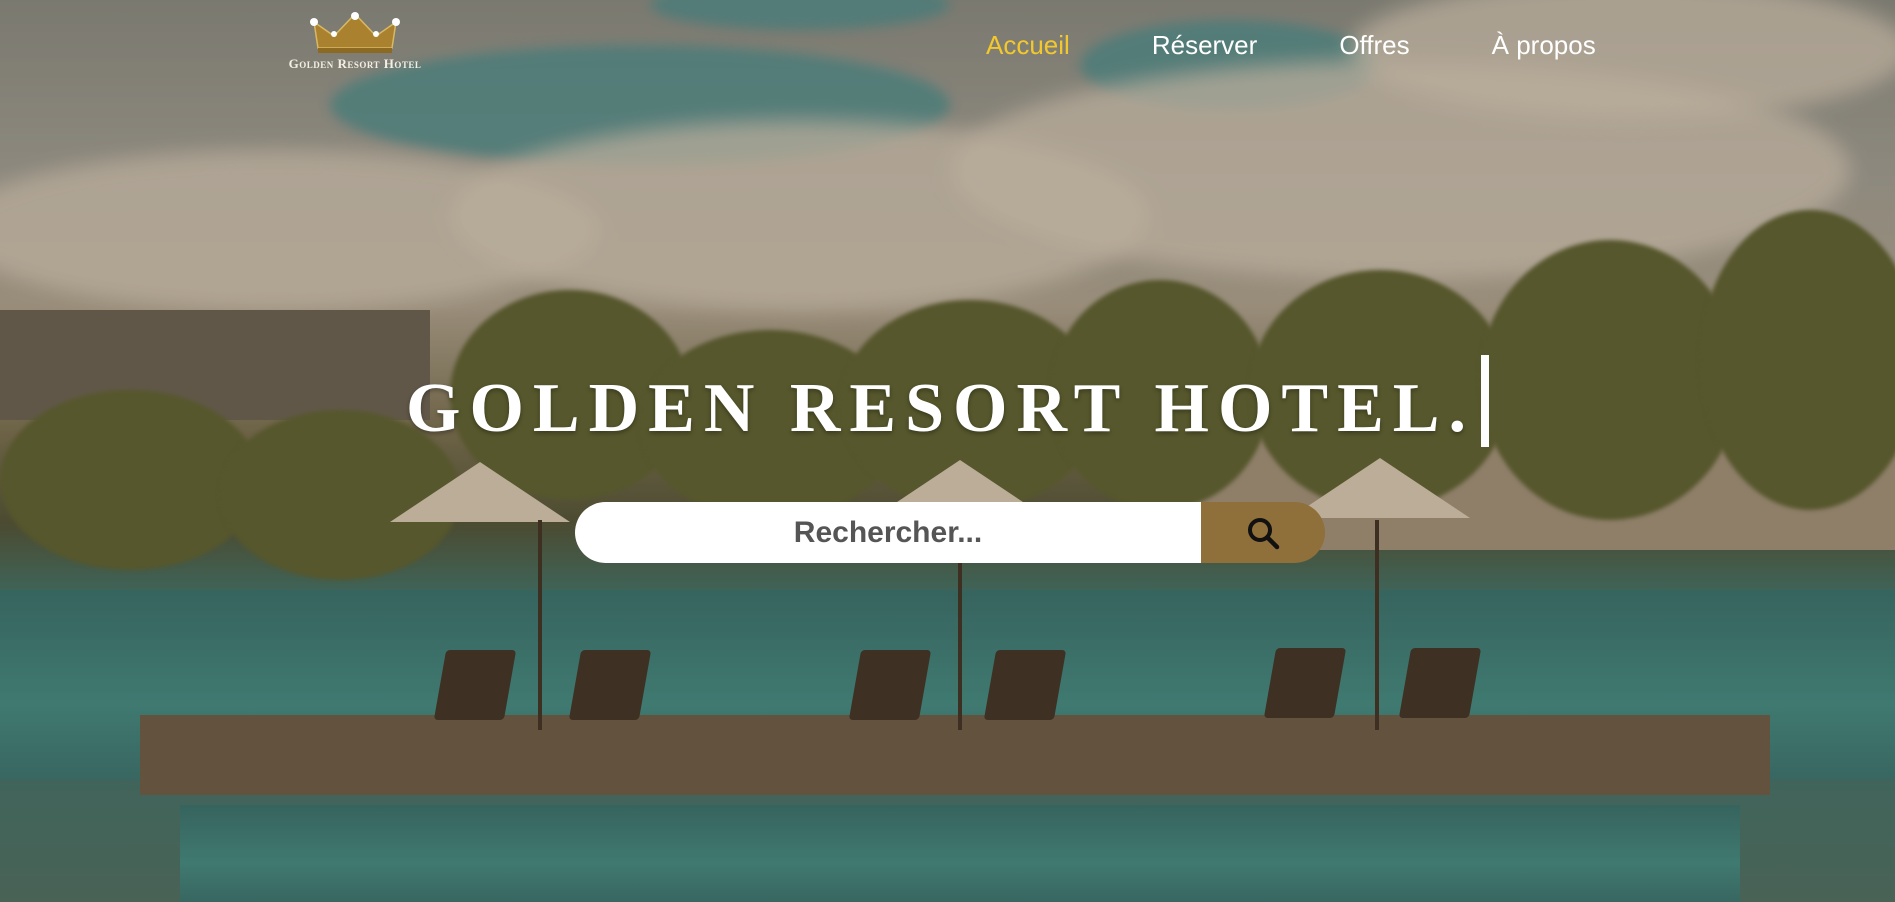  What do you see at coordinates (1204, 45) in the screenshot?
I see `nav-item-reserver: Réserver` at bounding box center [1204, 45].